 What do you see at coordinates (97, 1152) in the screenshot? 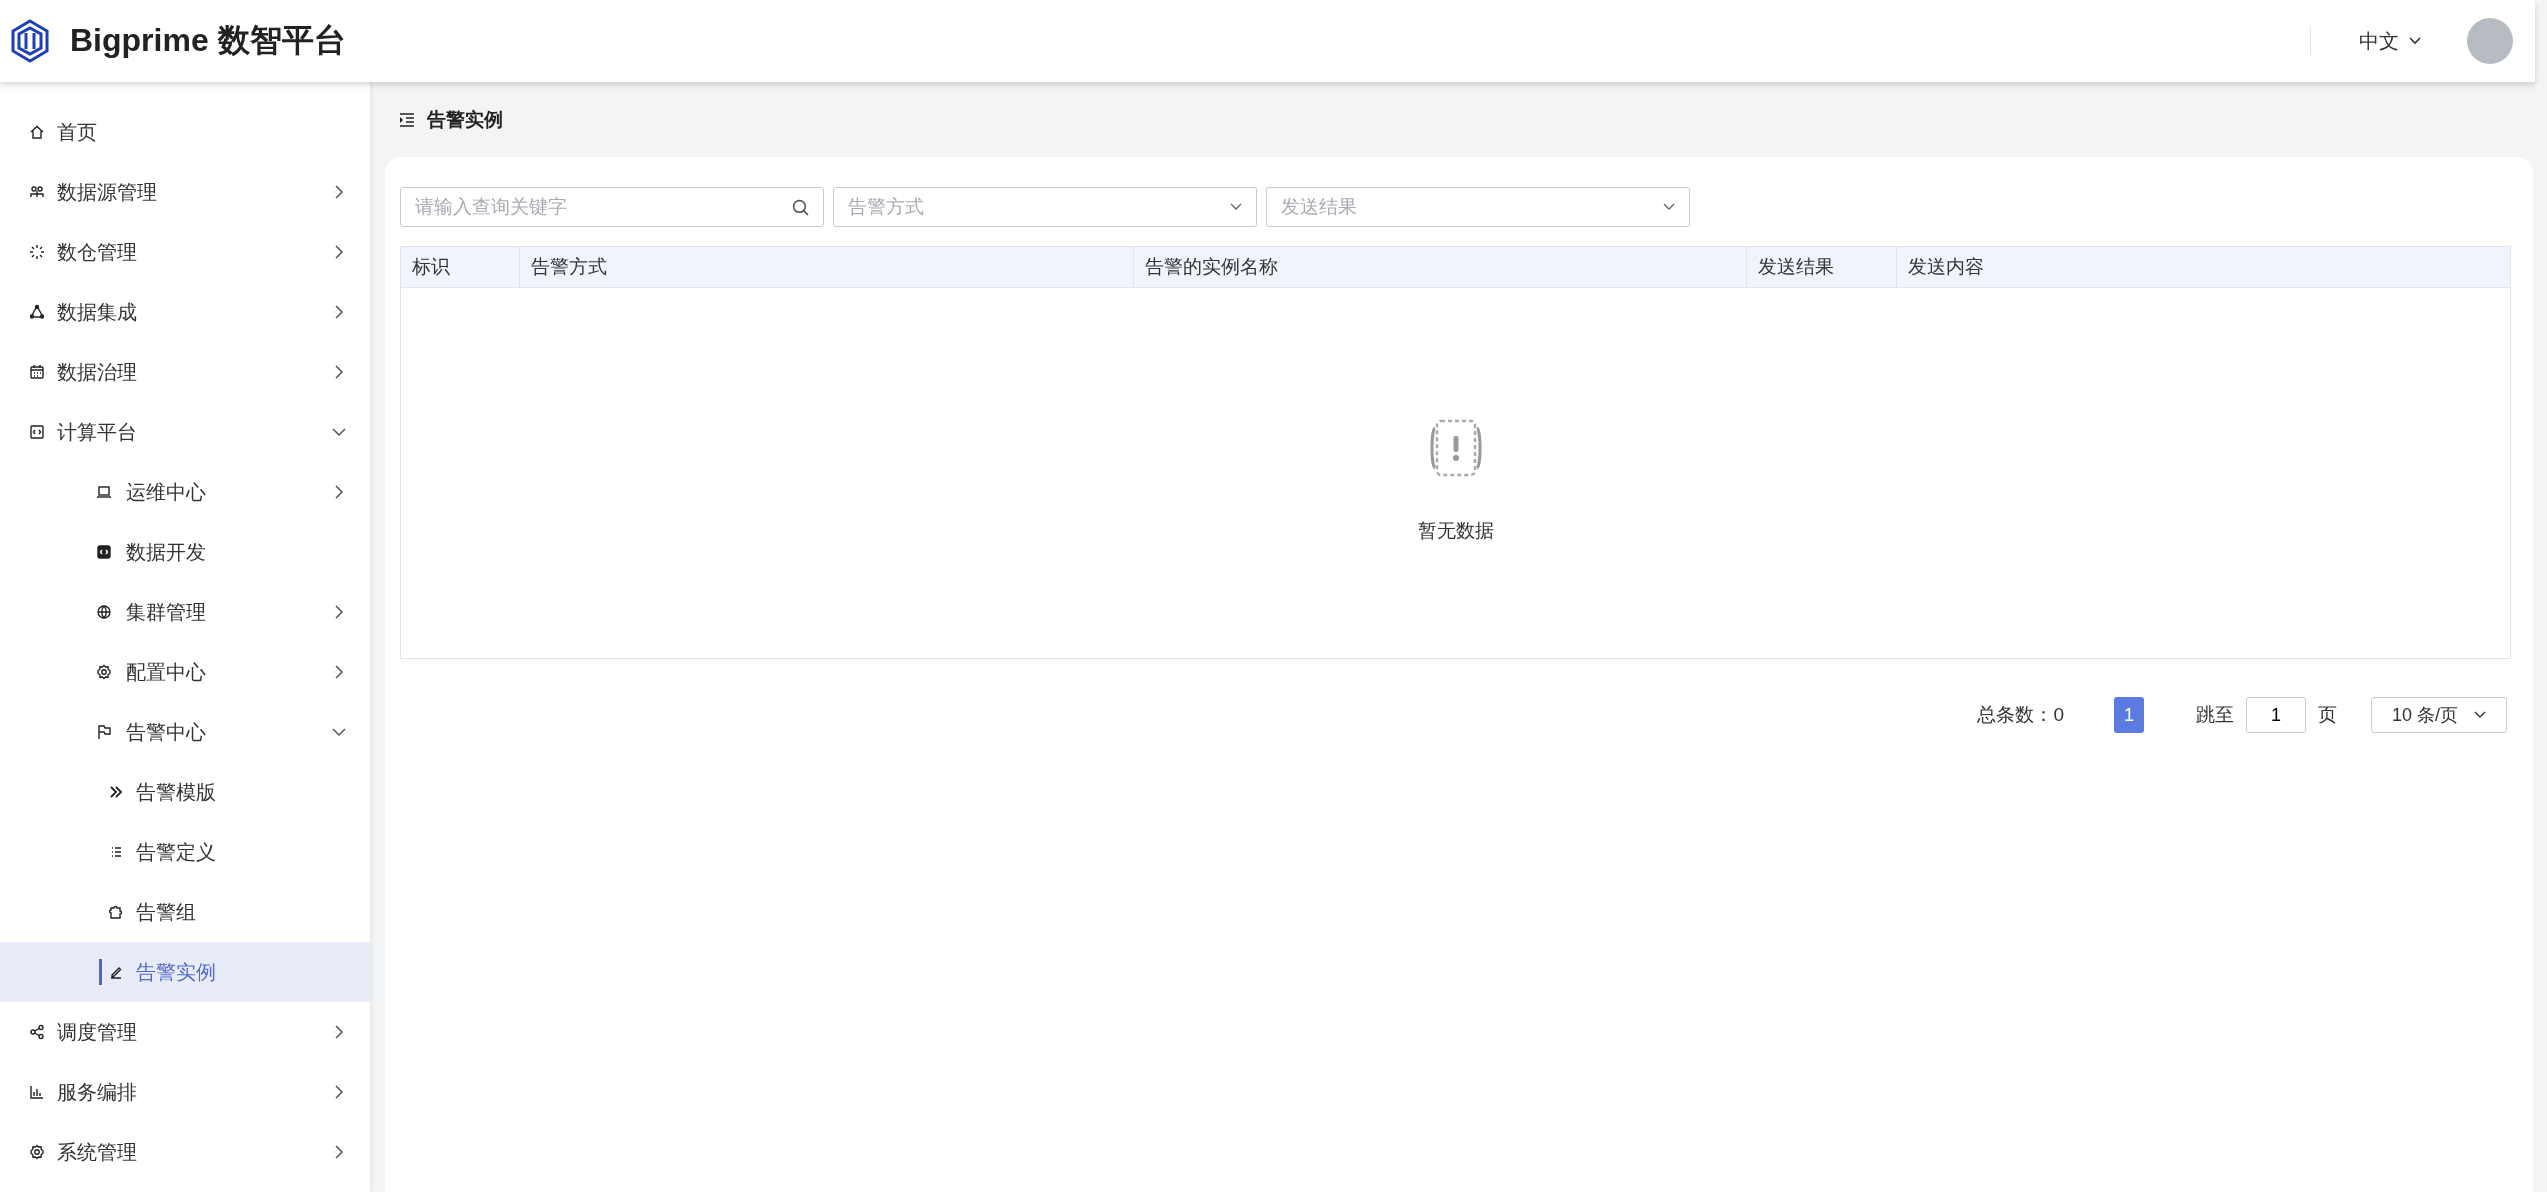
I see `sidebar-item-label: 系统管理` at bounding box center [97, 1152].